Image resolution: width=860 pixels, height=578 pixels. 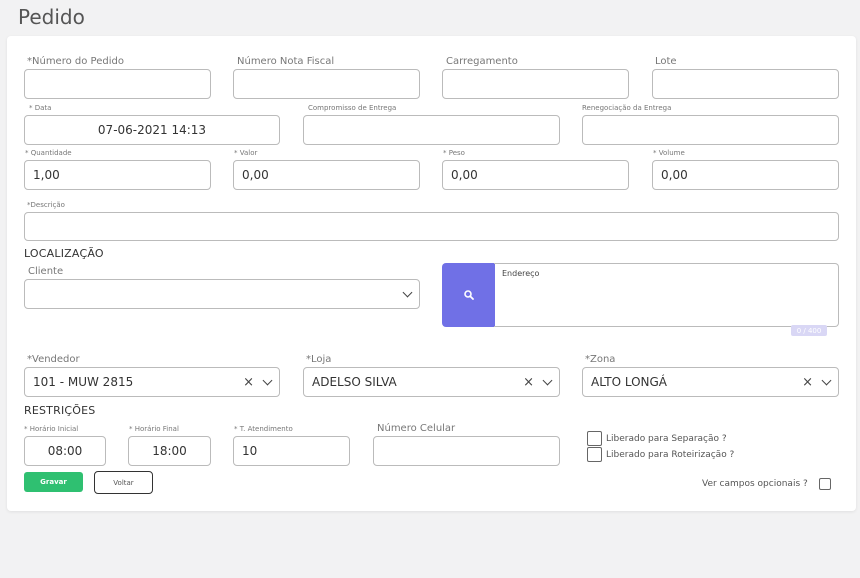 What do you see at coordinates (83, 382) in the screenshot?
I see `vendedor-value: 101 - MUW 2815` at bounding box center [83, 382].